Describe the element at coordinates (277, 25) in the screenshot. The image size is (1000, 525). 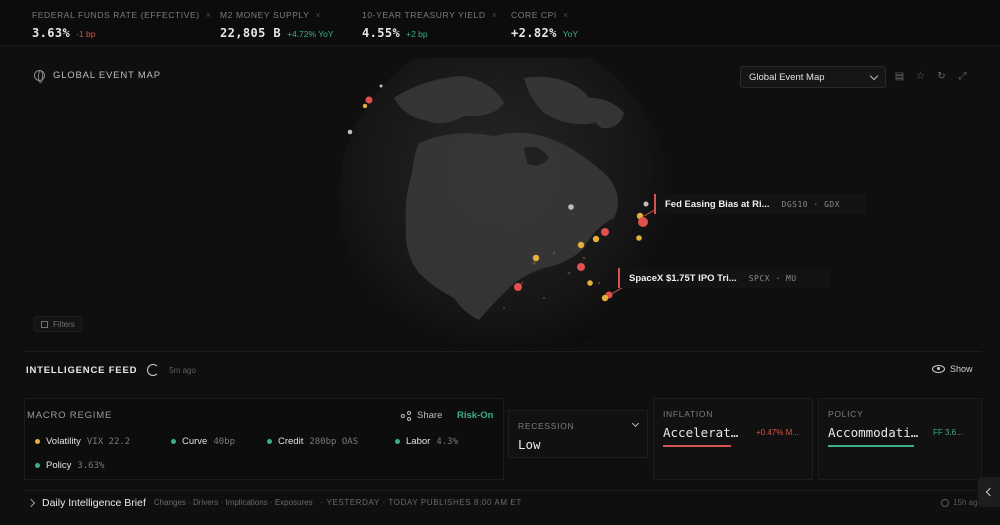
I see `ticker-item-m2: M2 MONEY SUPPLY × 22,805 B +4.72% YoY` at that location.